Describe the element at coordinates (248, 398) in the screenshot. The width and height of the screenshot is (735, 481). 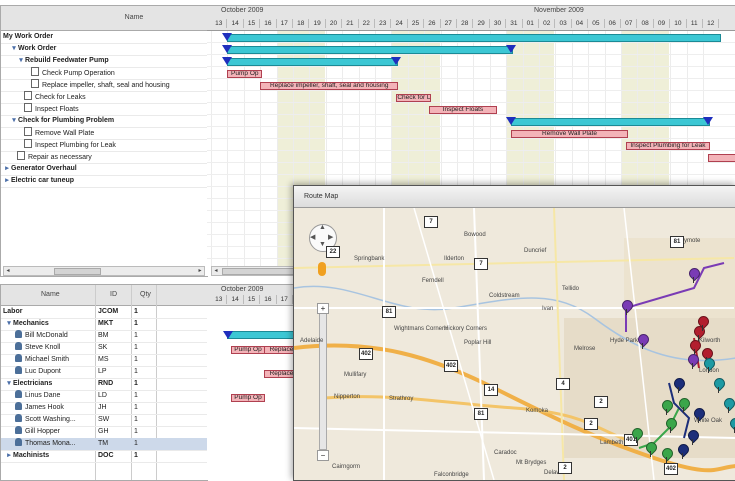
I see `resource-bar-pump-2: Pump Op` at that location.